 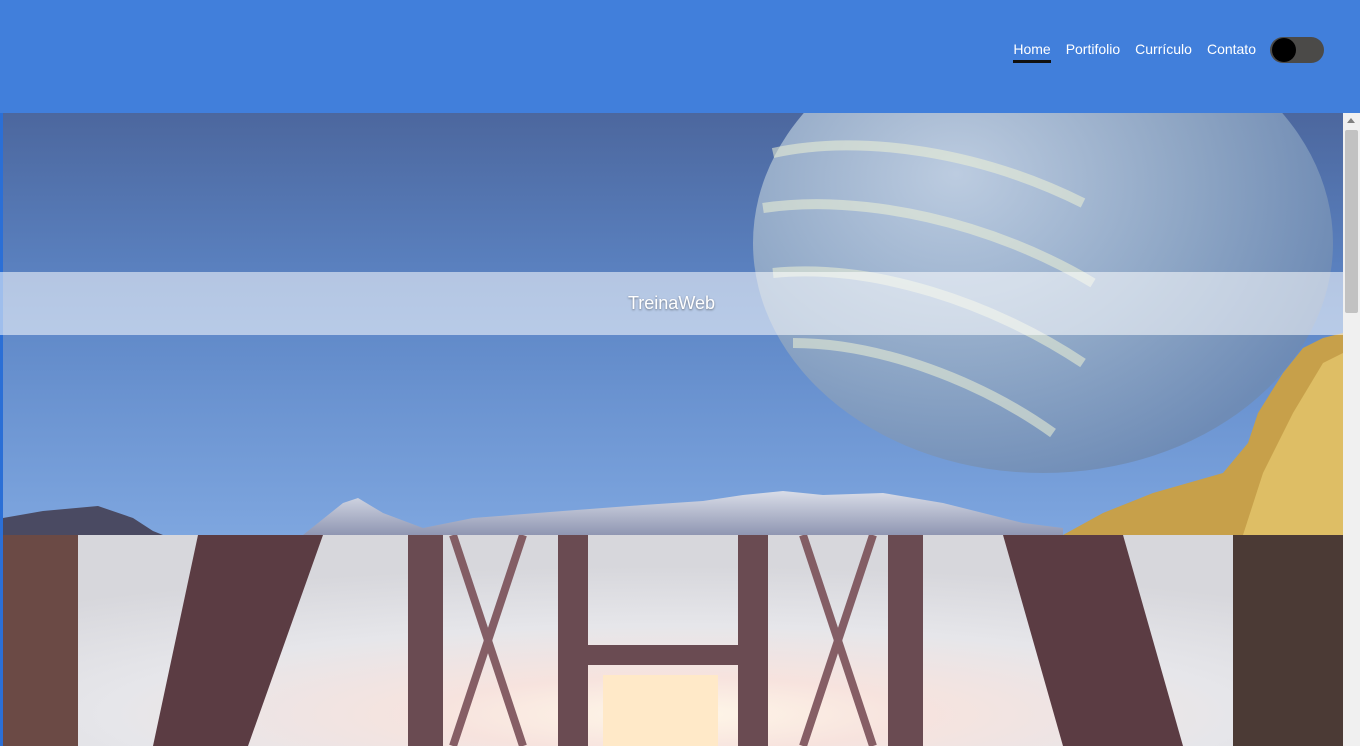 I want to click on toggle-knob, so click(x=1284, y=50).